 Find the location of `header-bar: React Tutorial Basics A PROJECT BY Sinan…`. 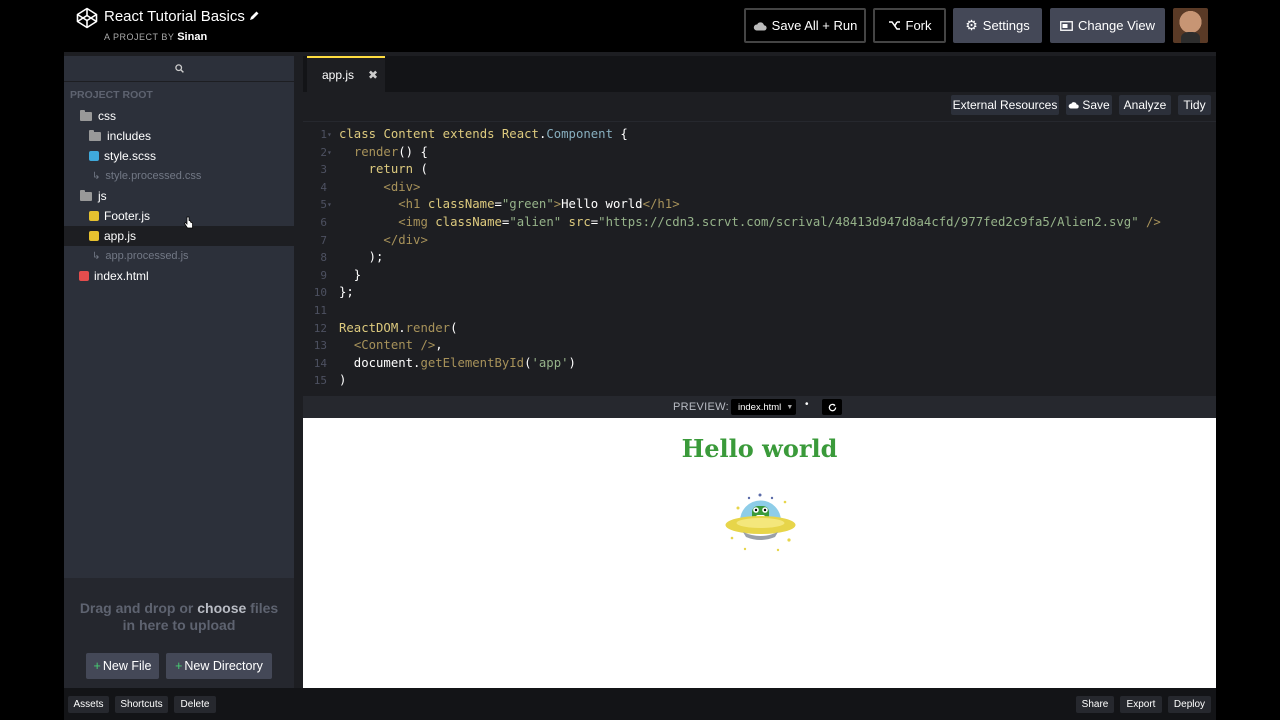

header-bar: React Tutorial Basics A PROJECT BY Sinan… is located at coordinates (640, 26).